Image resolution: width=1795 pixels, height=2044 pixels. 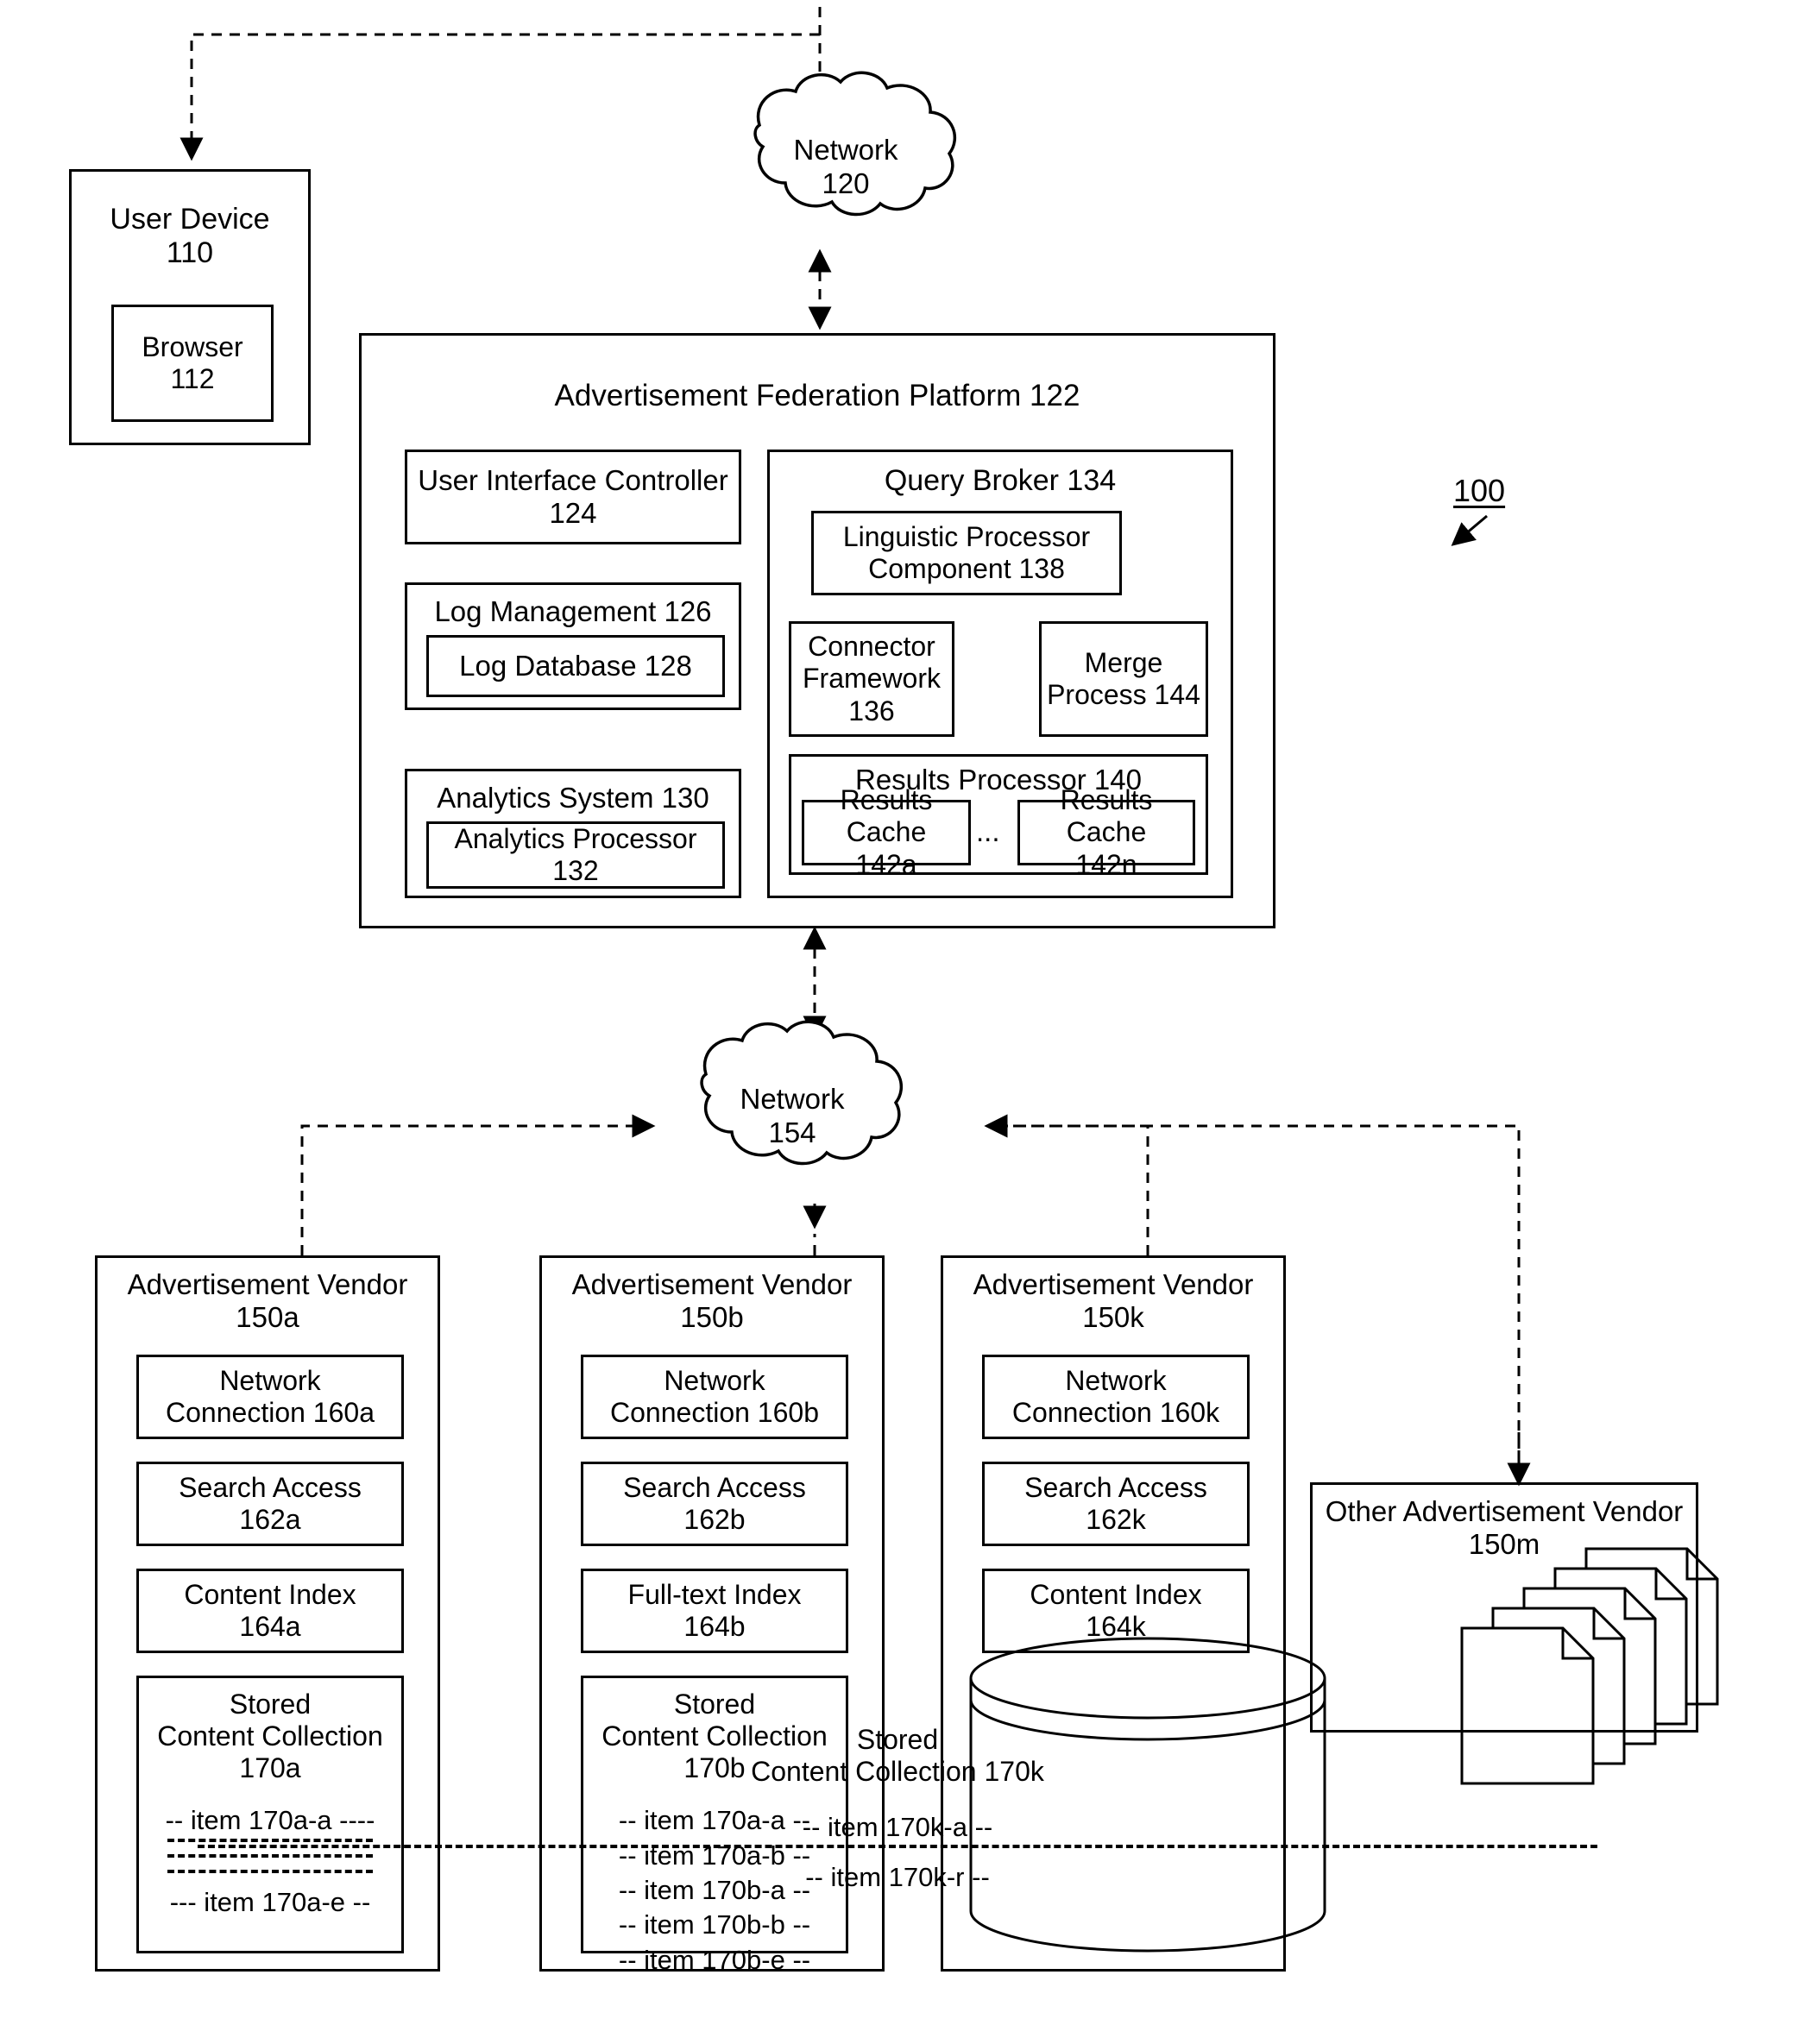 I want to click on analytics-processor-box: Analytics Processor 132, so click(x=575, y=855).